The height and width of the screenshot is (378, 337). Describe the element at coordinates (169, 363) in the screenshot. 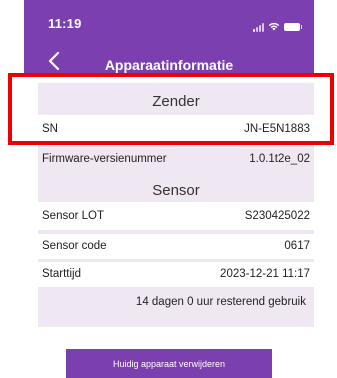

I see `remove-device-button: Huidig apparaat verwijderen` at that location.